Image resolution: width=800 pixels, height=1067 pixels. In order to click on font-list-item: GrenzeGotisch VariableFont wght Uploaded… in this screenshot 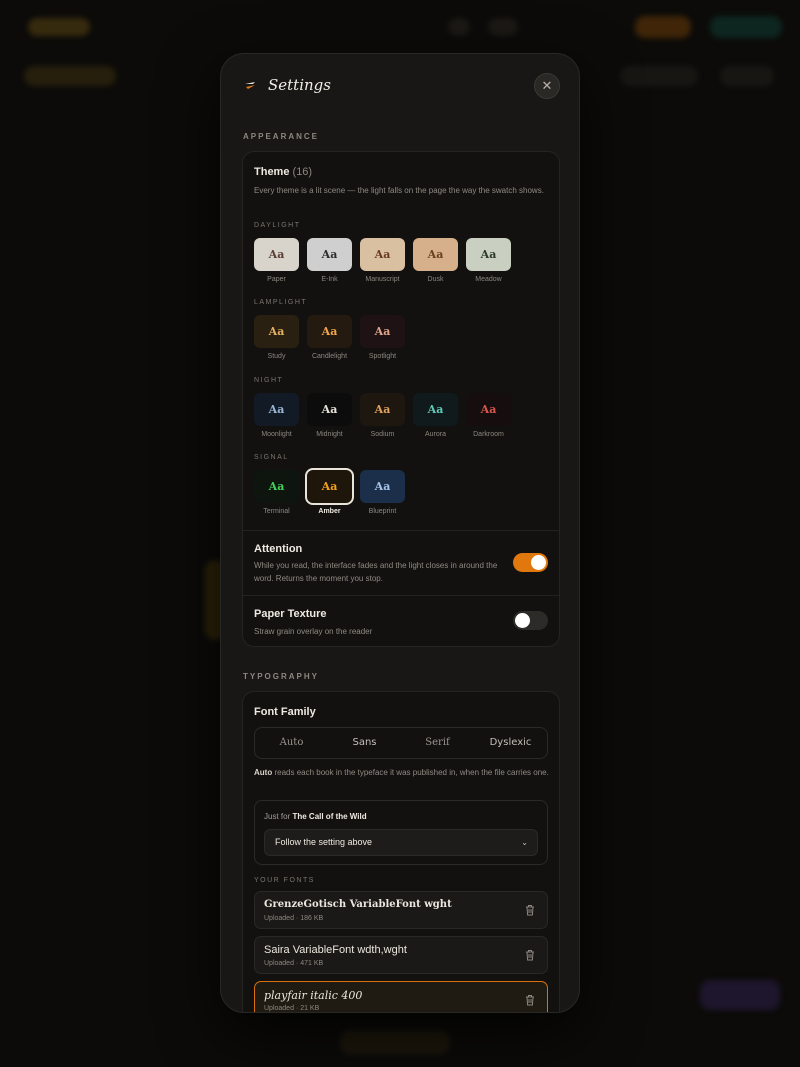, I will do `click(401, 910)`.